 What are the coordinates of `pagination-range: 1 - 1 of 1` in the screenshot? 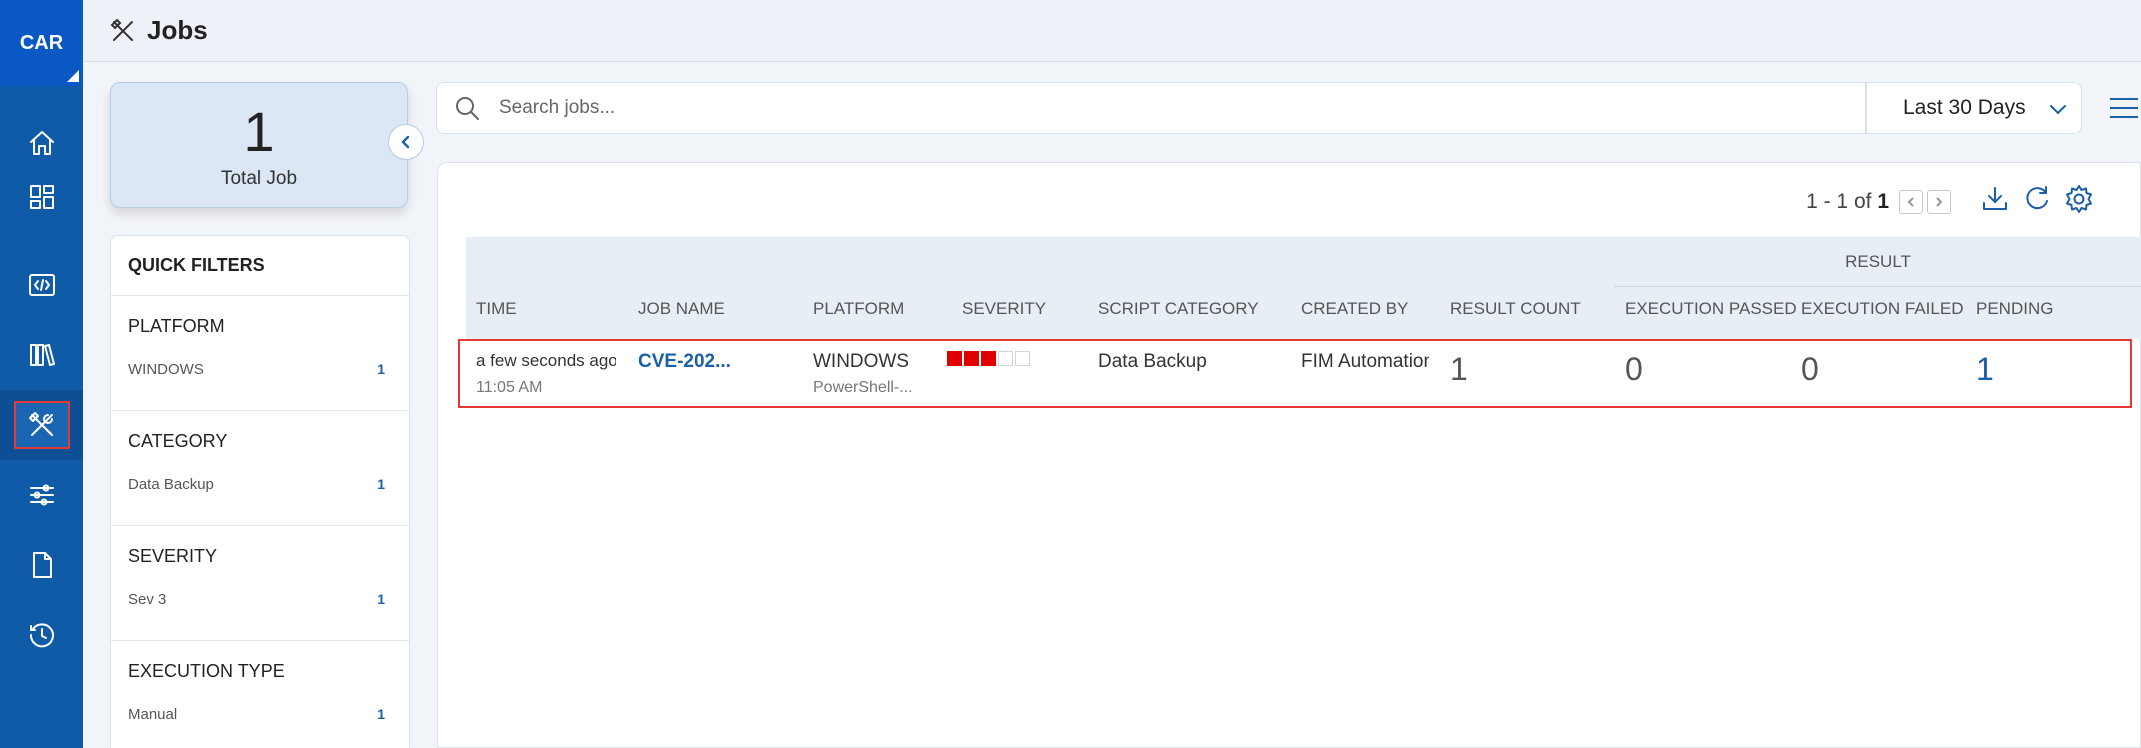 It's located at (1847, 201).